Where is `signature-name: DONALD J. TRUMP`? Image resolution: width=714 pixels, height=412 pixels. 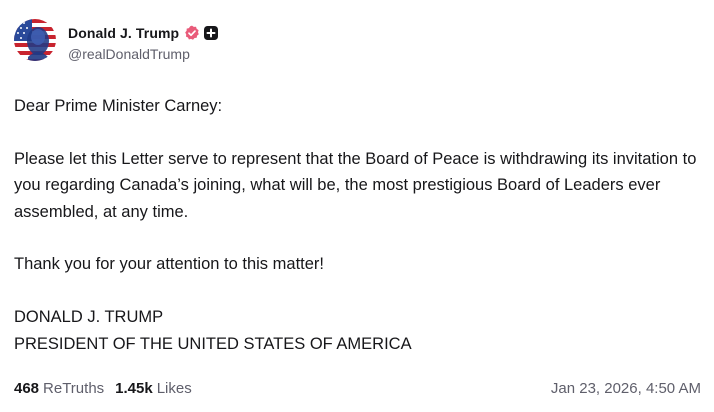 signature-name: DONALD J. TRUMP is located at coordinates (89, 317).